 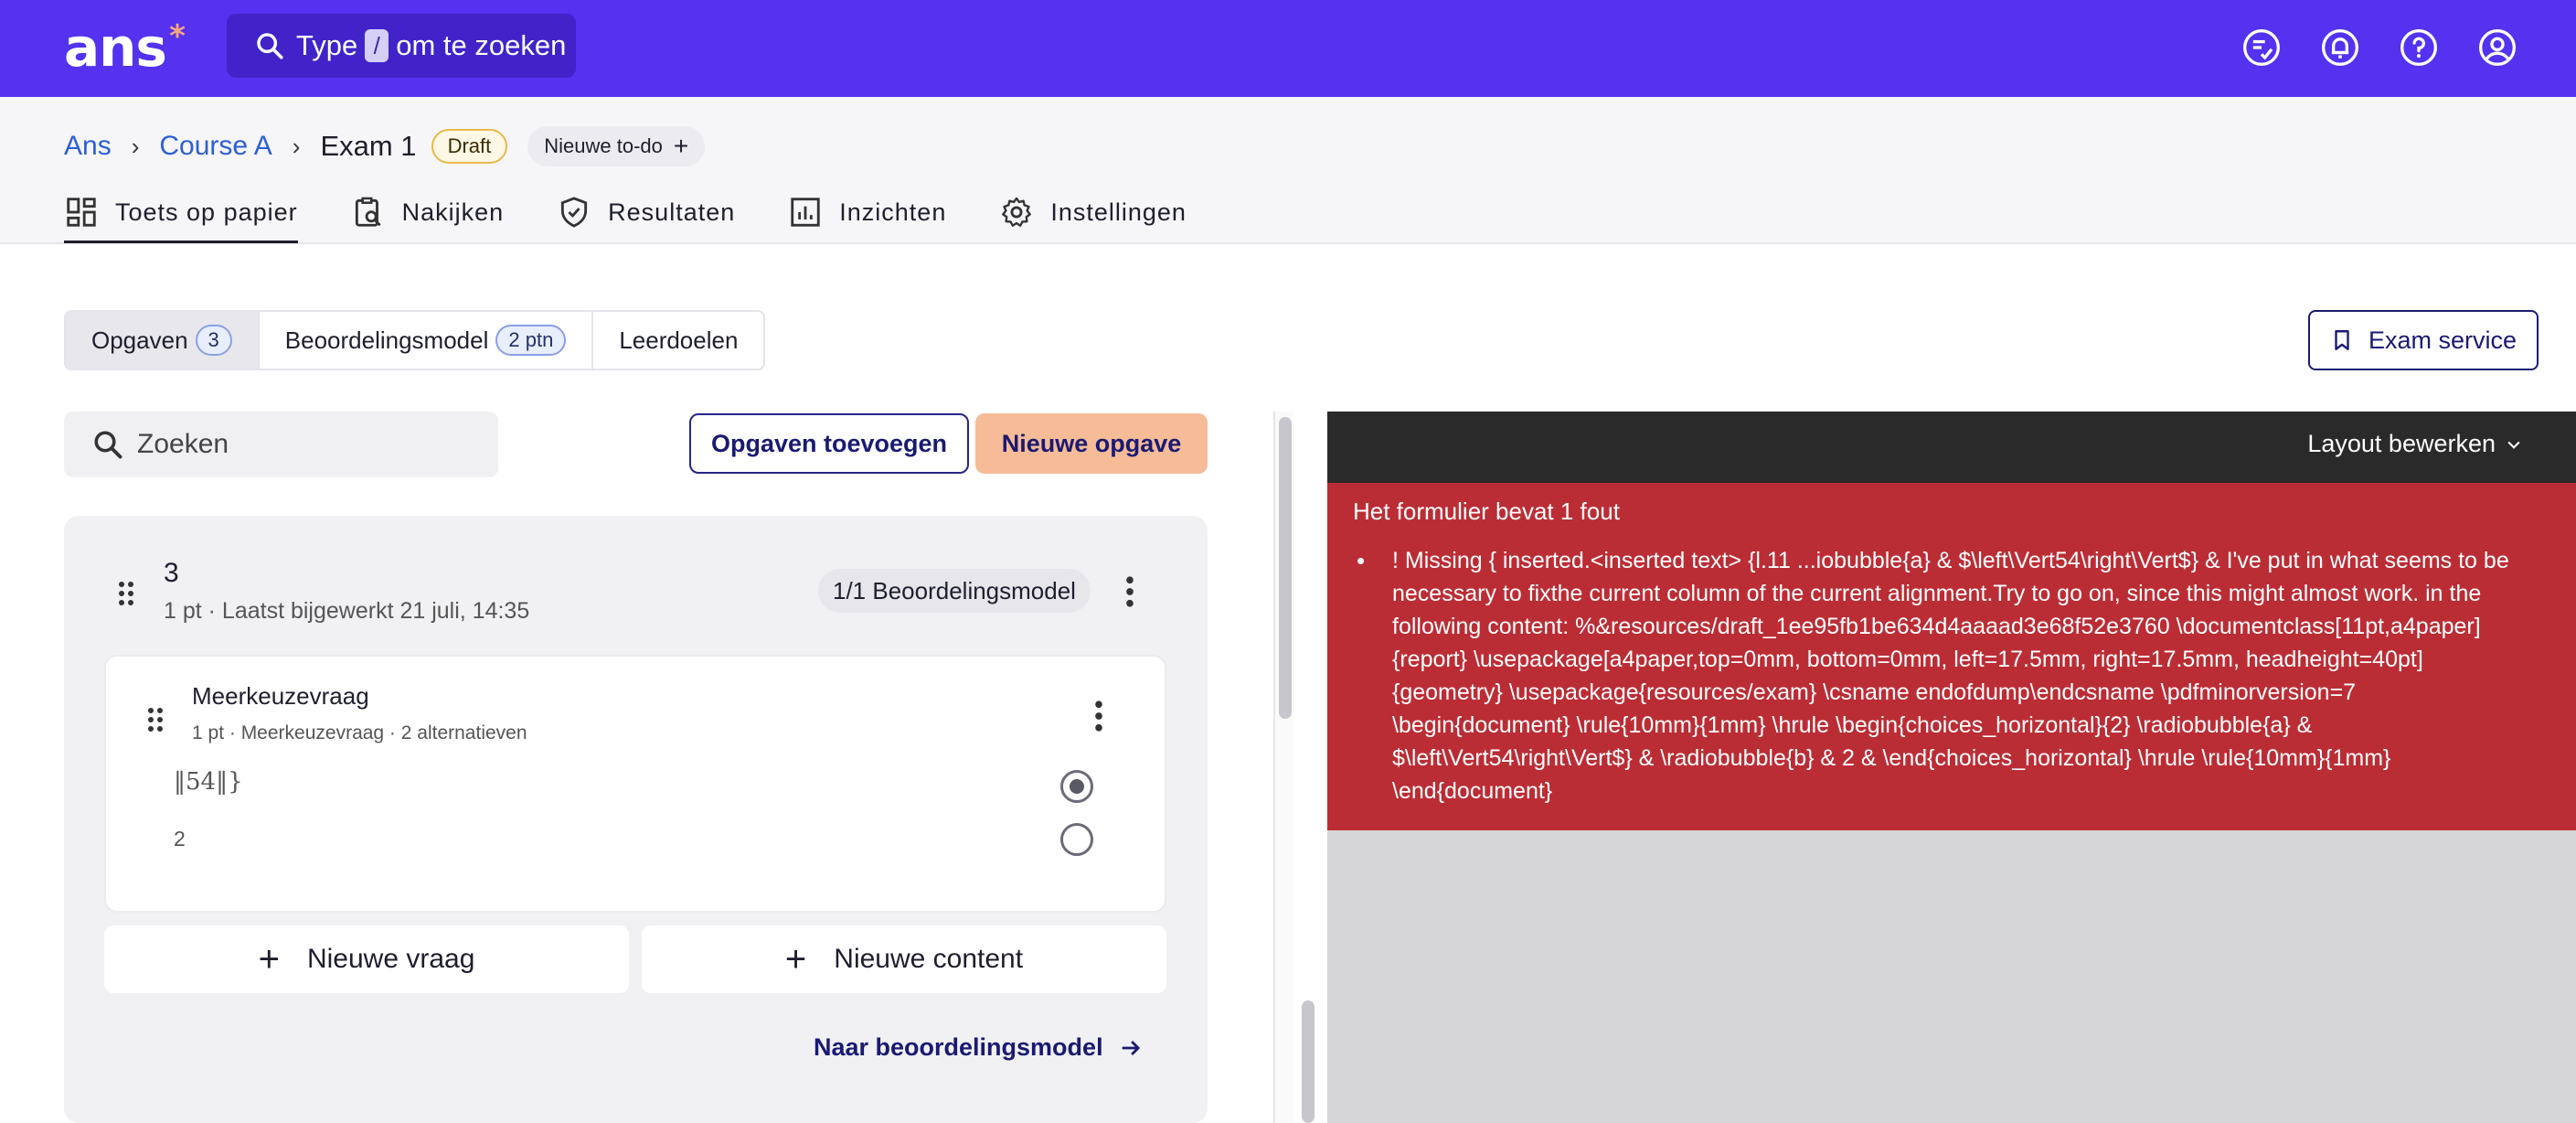 I want to click on exam-service-button: Exam service, so click(x=2423, y=340).